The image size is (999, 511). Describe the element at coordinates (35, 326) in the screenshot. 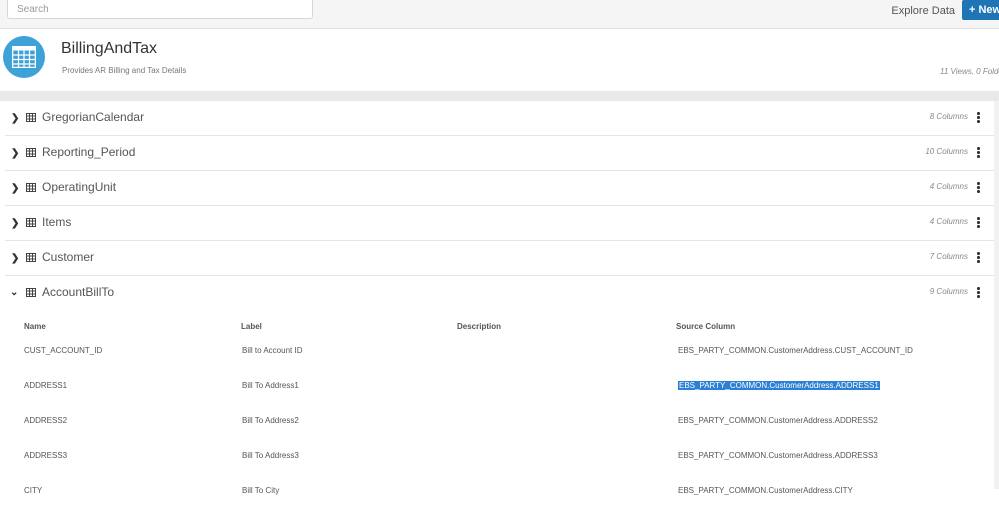

I see `header-name: Name` at that location.